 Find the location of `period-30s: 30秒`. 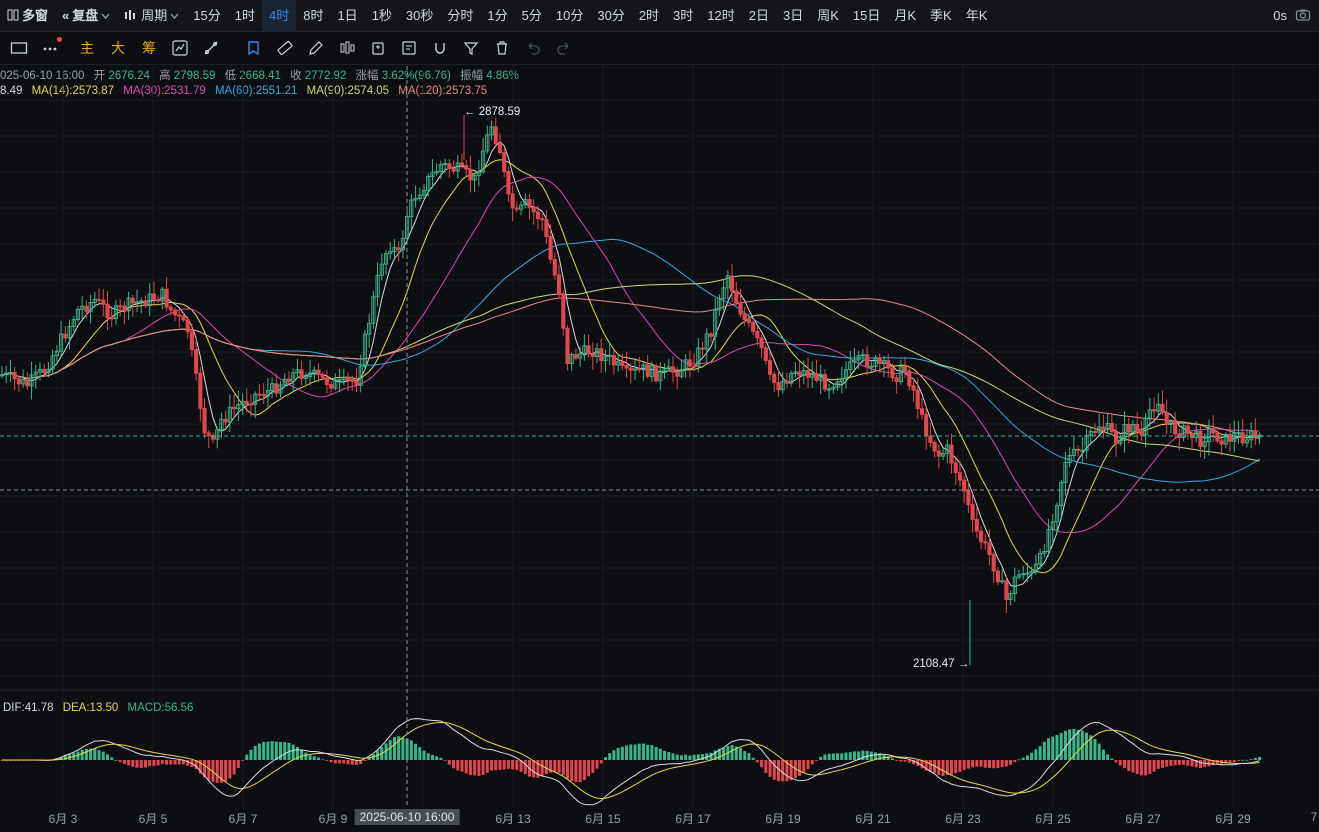

period-30s: 30秒 is located at coordinates (419, 15).